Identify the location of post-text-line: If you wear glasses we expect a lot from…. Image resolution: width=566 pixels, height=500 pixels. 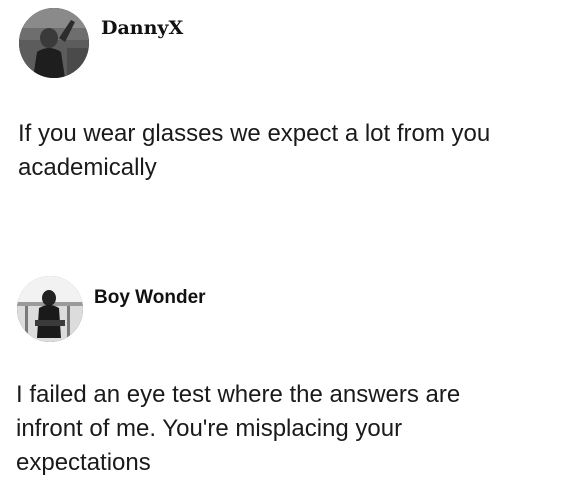
(254, 133).